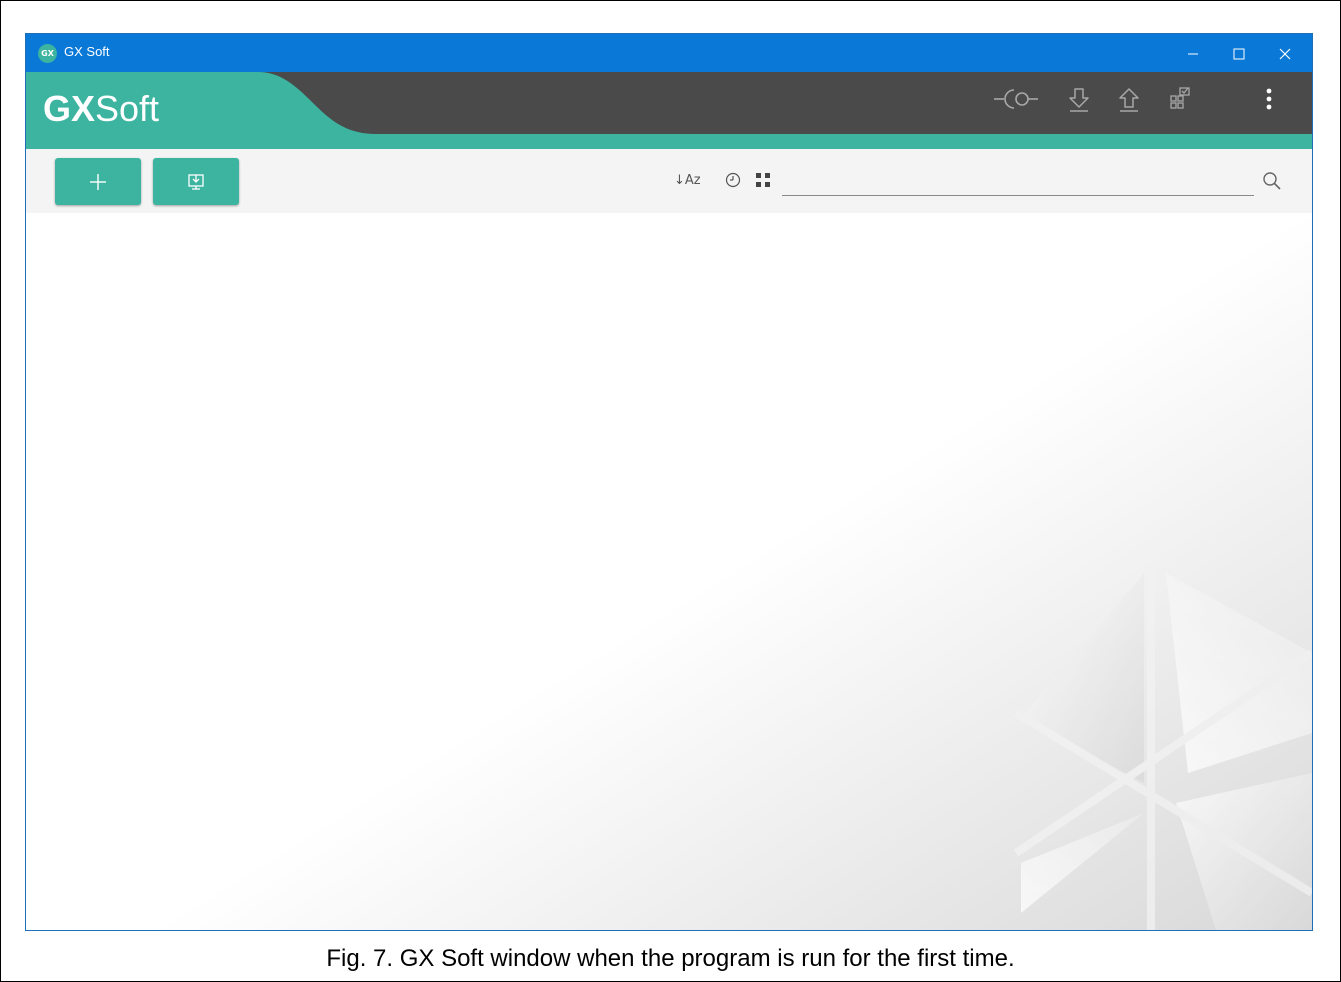  I want to click on more-menu-icon, so click(1269, 99).